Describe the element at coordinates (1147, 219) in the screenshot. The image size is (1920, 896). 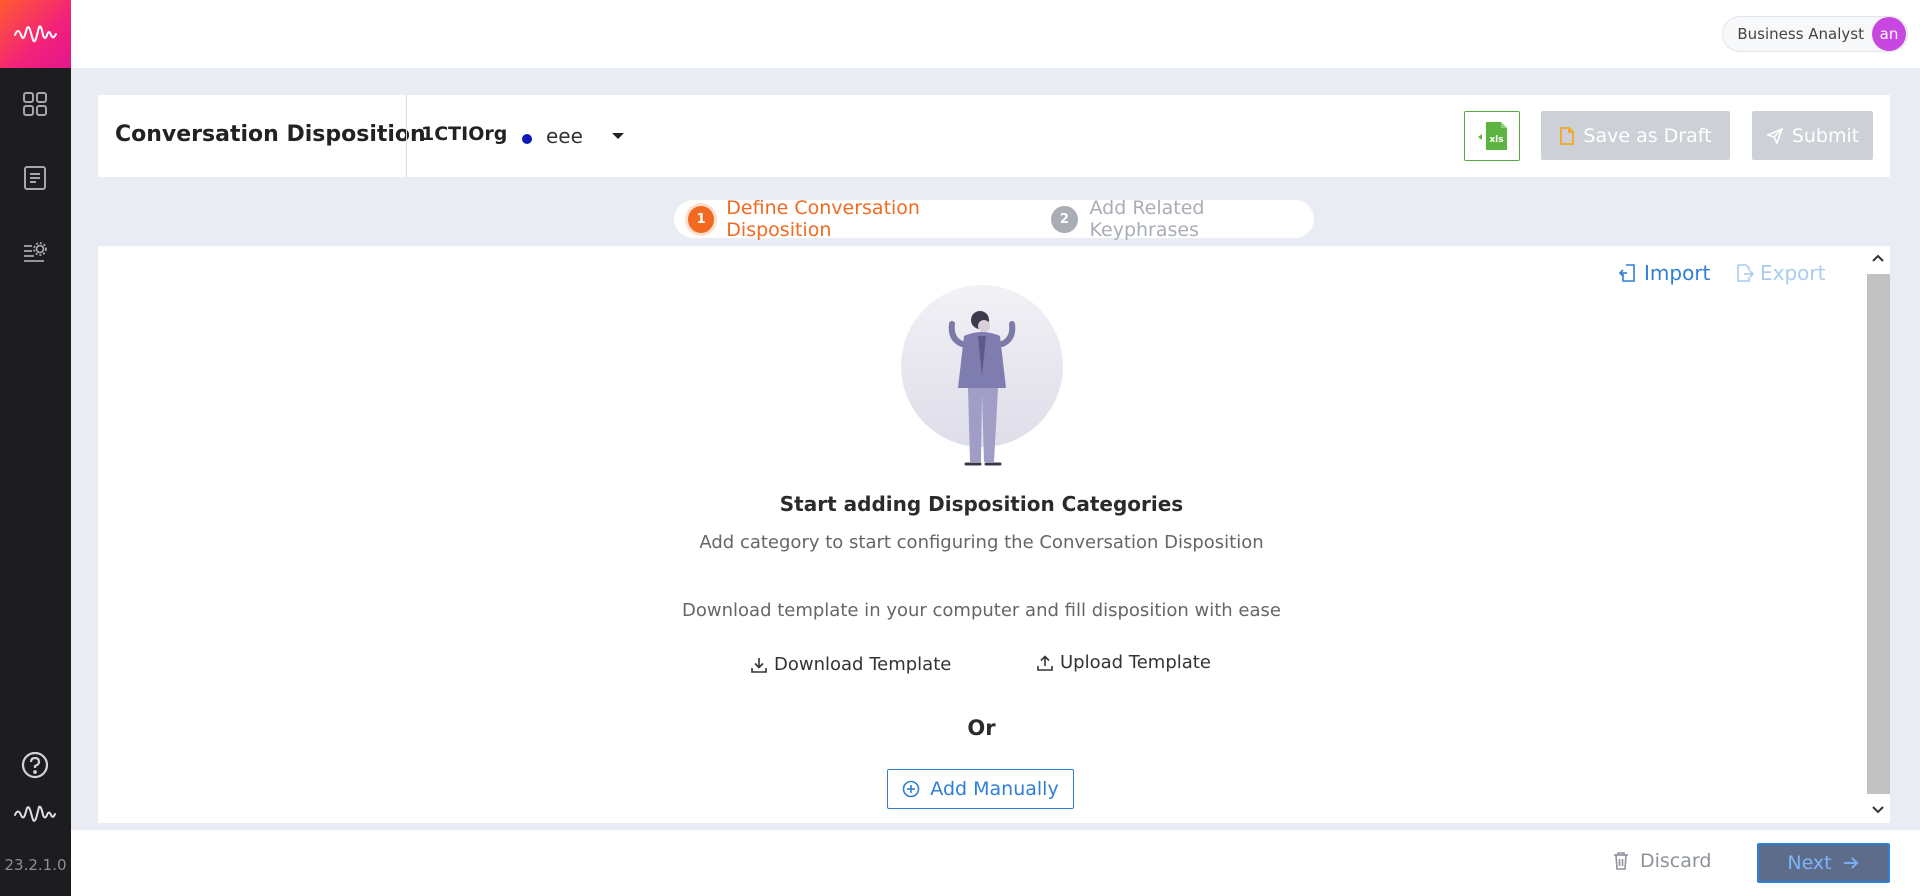
I see `step-label: Add Related Keyphrases` at that location.